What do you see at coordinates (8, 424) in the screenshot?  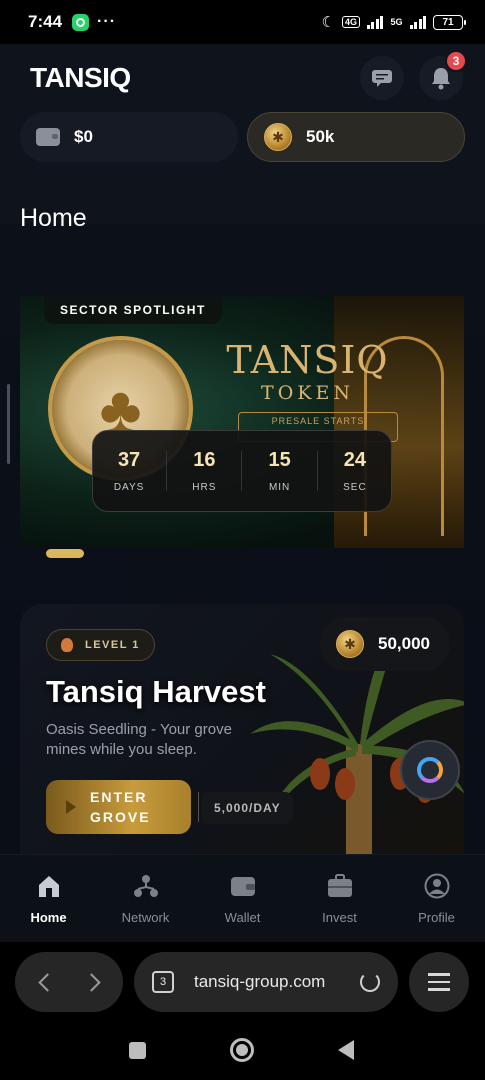 I see `scroll-indicator` at bounding box center [8, 424].